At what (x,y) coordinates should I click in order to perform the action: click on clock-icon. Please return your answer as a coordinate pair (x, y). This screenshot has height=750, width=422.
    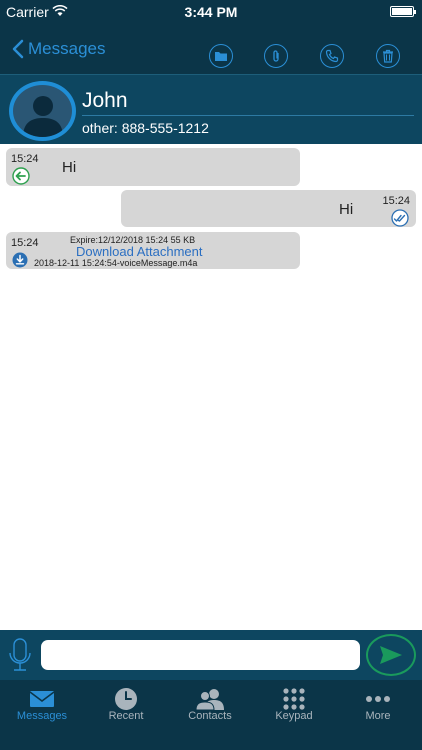
    Looking at the image, I should click on (126, 699).